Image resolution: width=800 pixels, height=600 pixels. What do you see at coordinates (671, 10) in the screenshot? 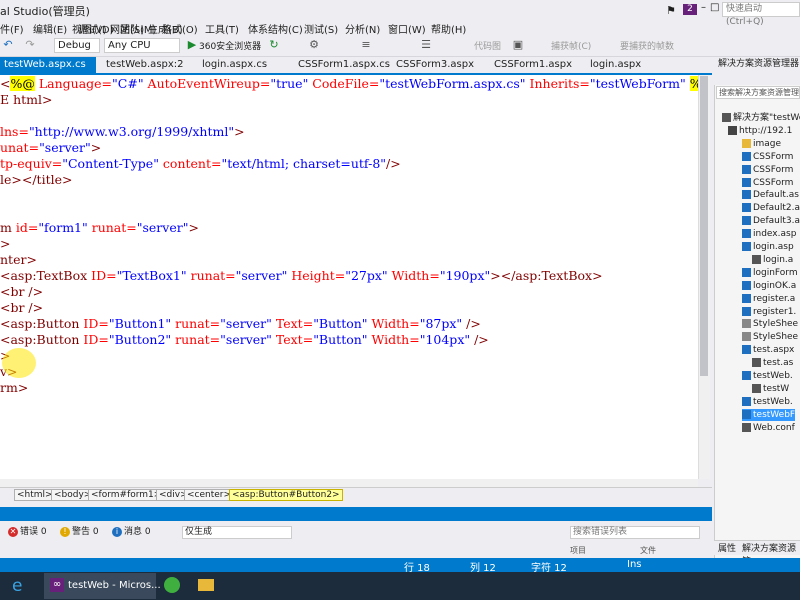
I see `flag-icon: ⚑` at bounding box center [671, 10].